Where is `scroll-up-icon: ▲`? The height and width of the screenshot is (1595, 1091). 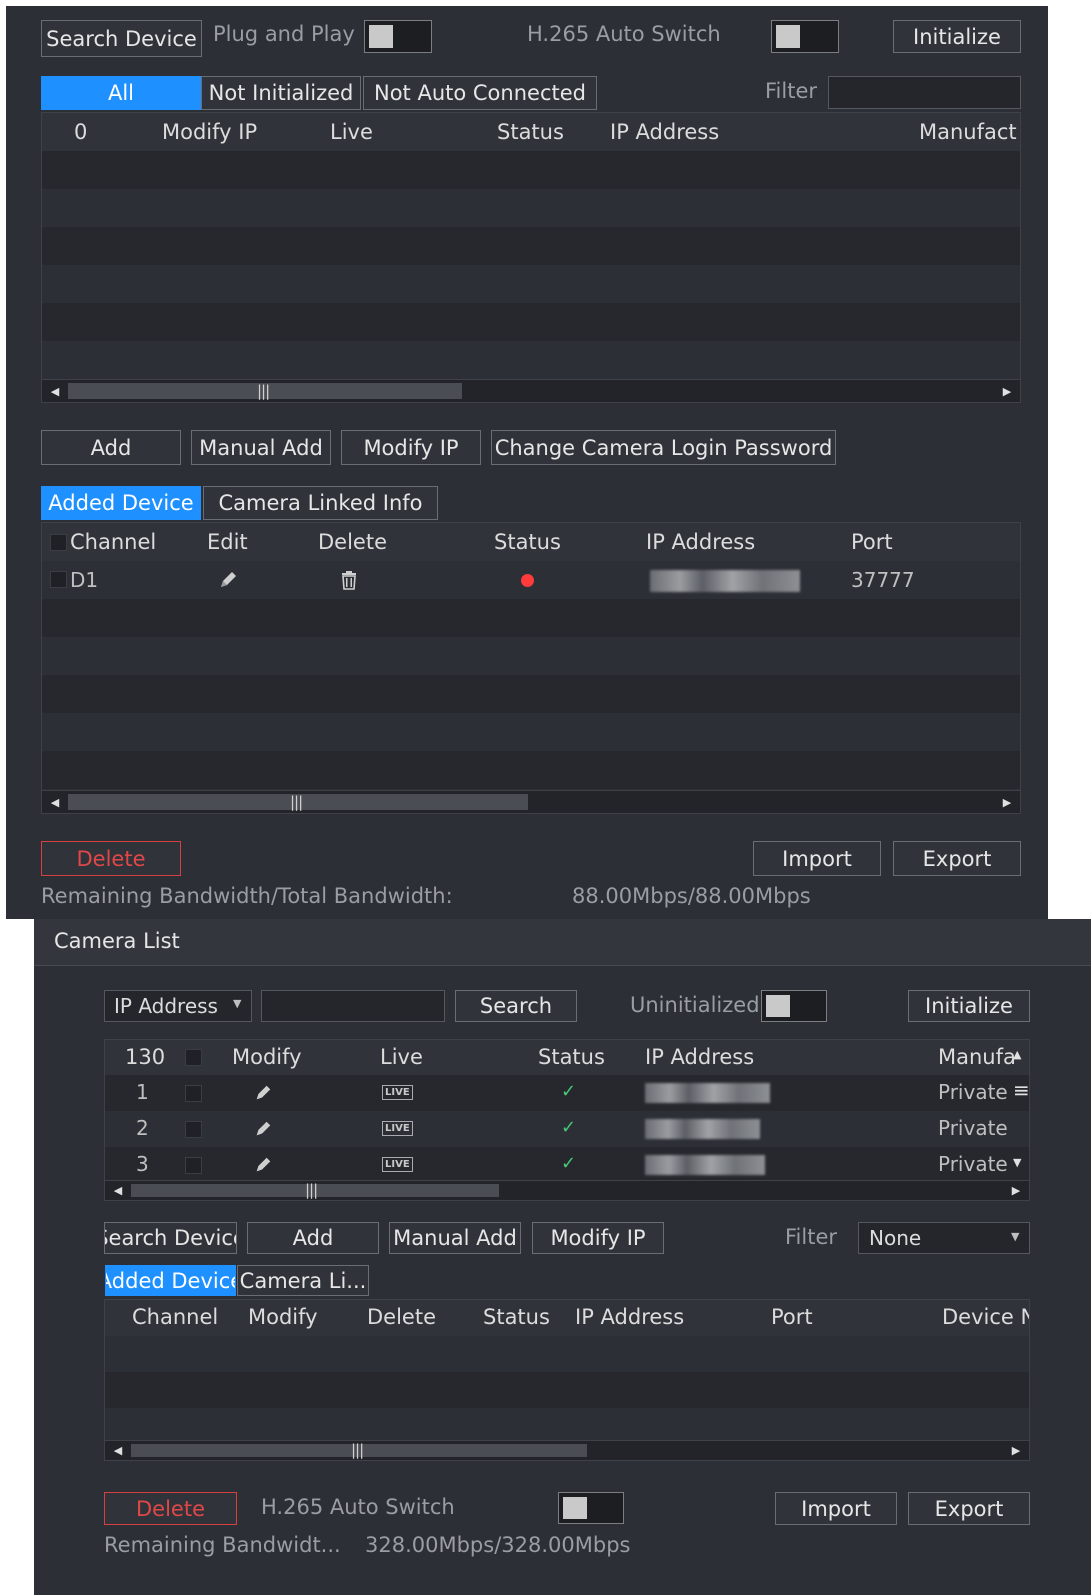 scroll-up-icon: ▲ is located at coordinates (1017, 1054).